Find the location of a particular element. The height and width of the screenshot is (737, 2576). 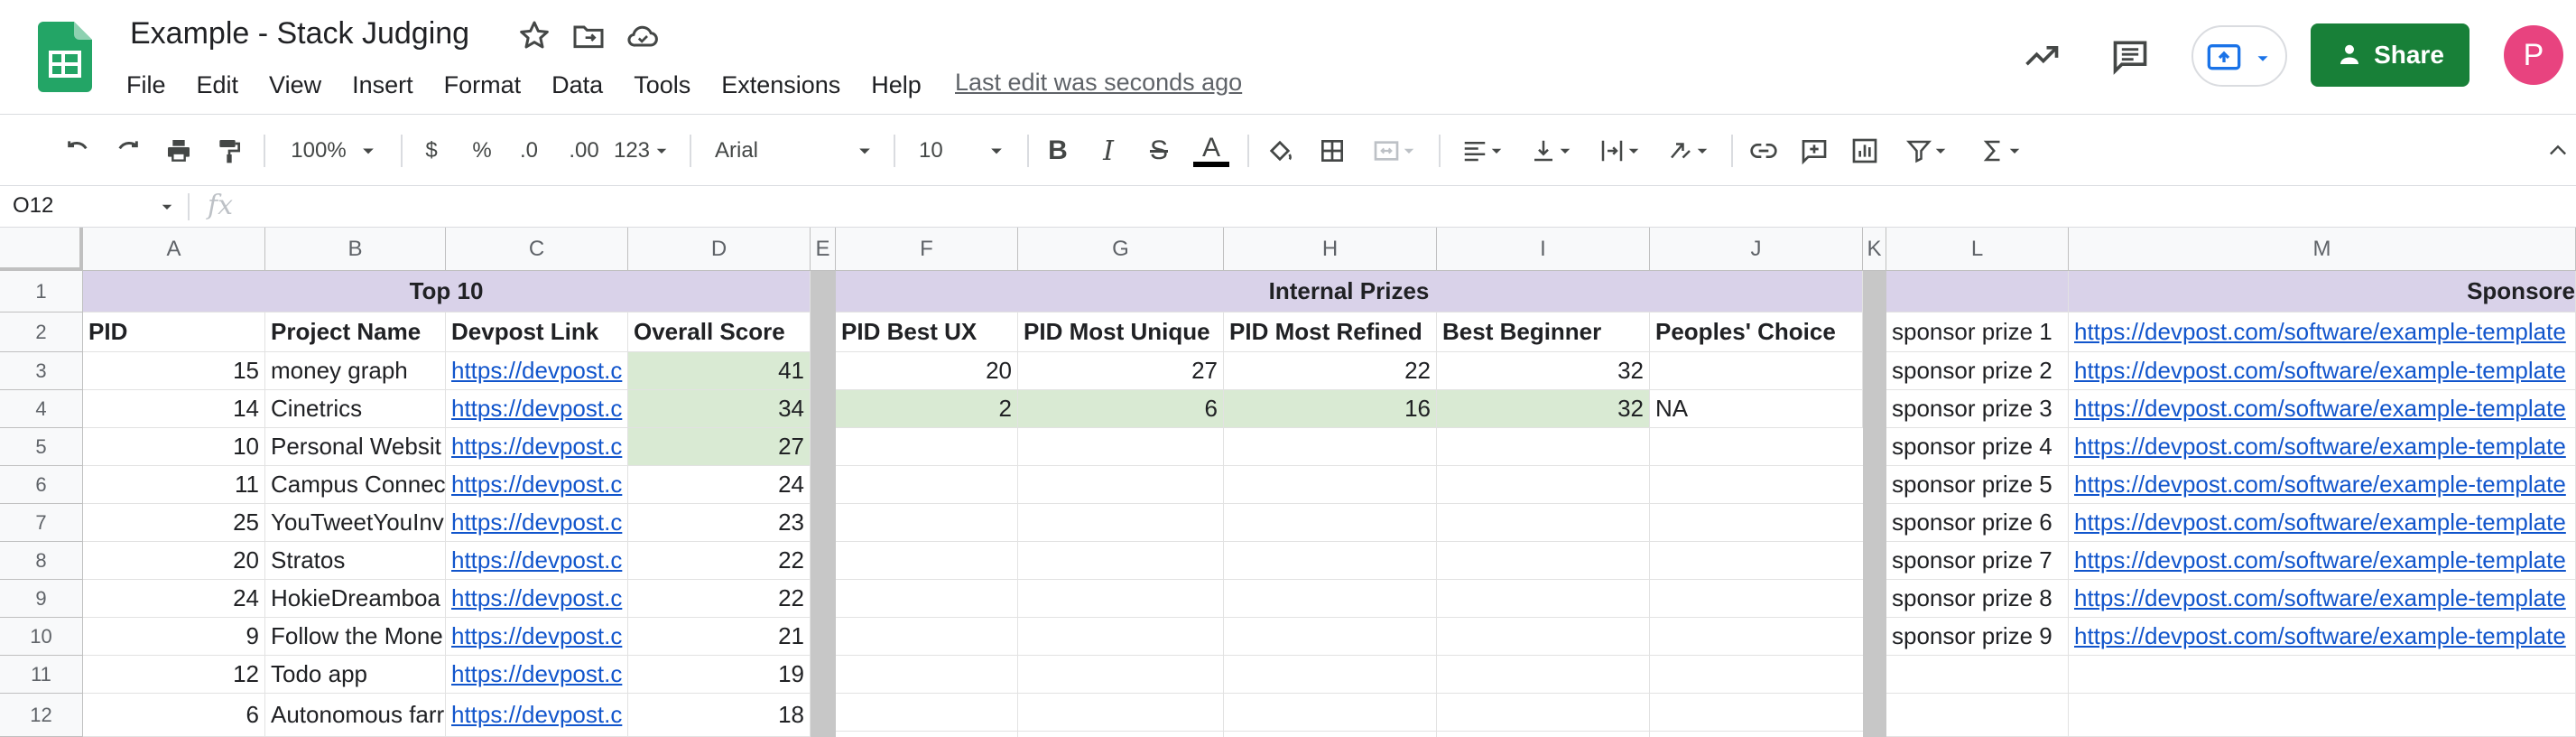

top10-name-cell: HokieDreamboa is located at coordinates (355, 599).